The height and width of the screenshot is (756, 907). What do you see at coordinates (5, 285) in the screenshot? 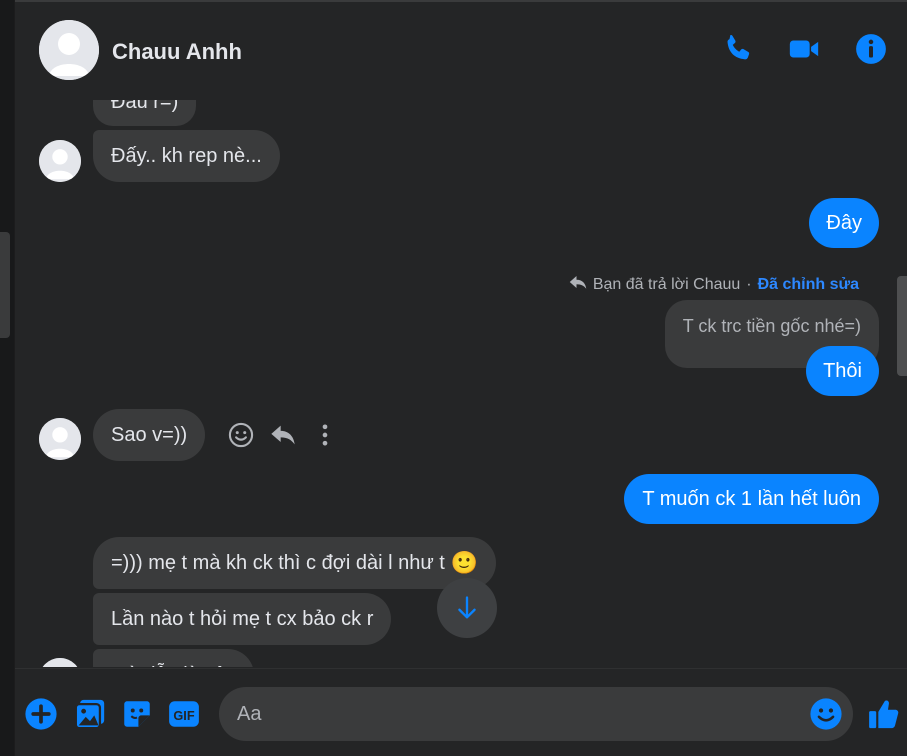
I see `left-scrollbar` at bounding box center [5, 285].